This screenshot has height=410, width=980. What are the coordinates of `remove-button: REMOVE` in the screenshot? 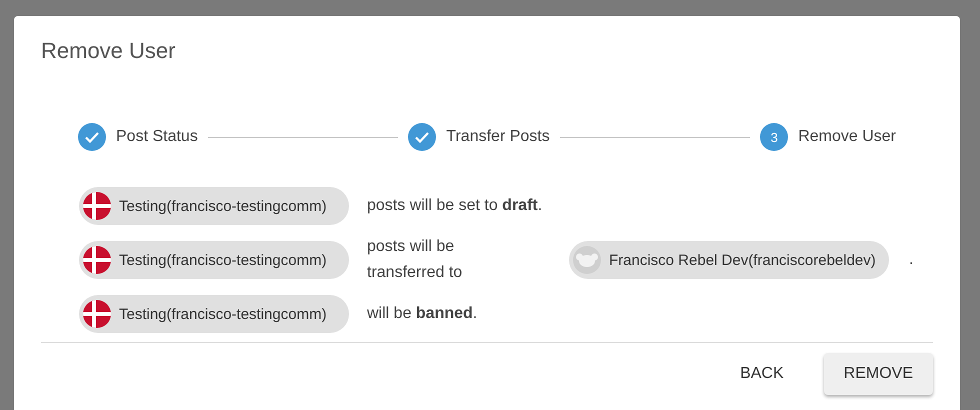 It's located at (878, 374).